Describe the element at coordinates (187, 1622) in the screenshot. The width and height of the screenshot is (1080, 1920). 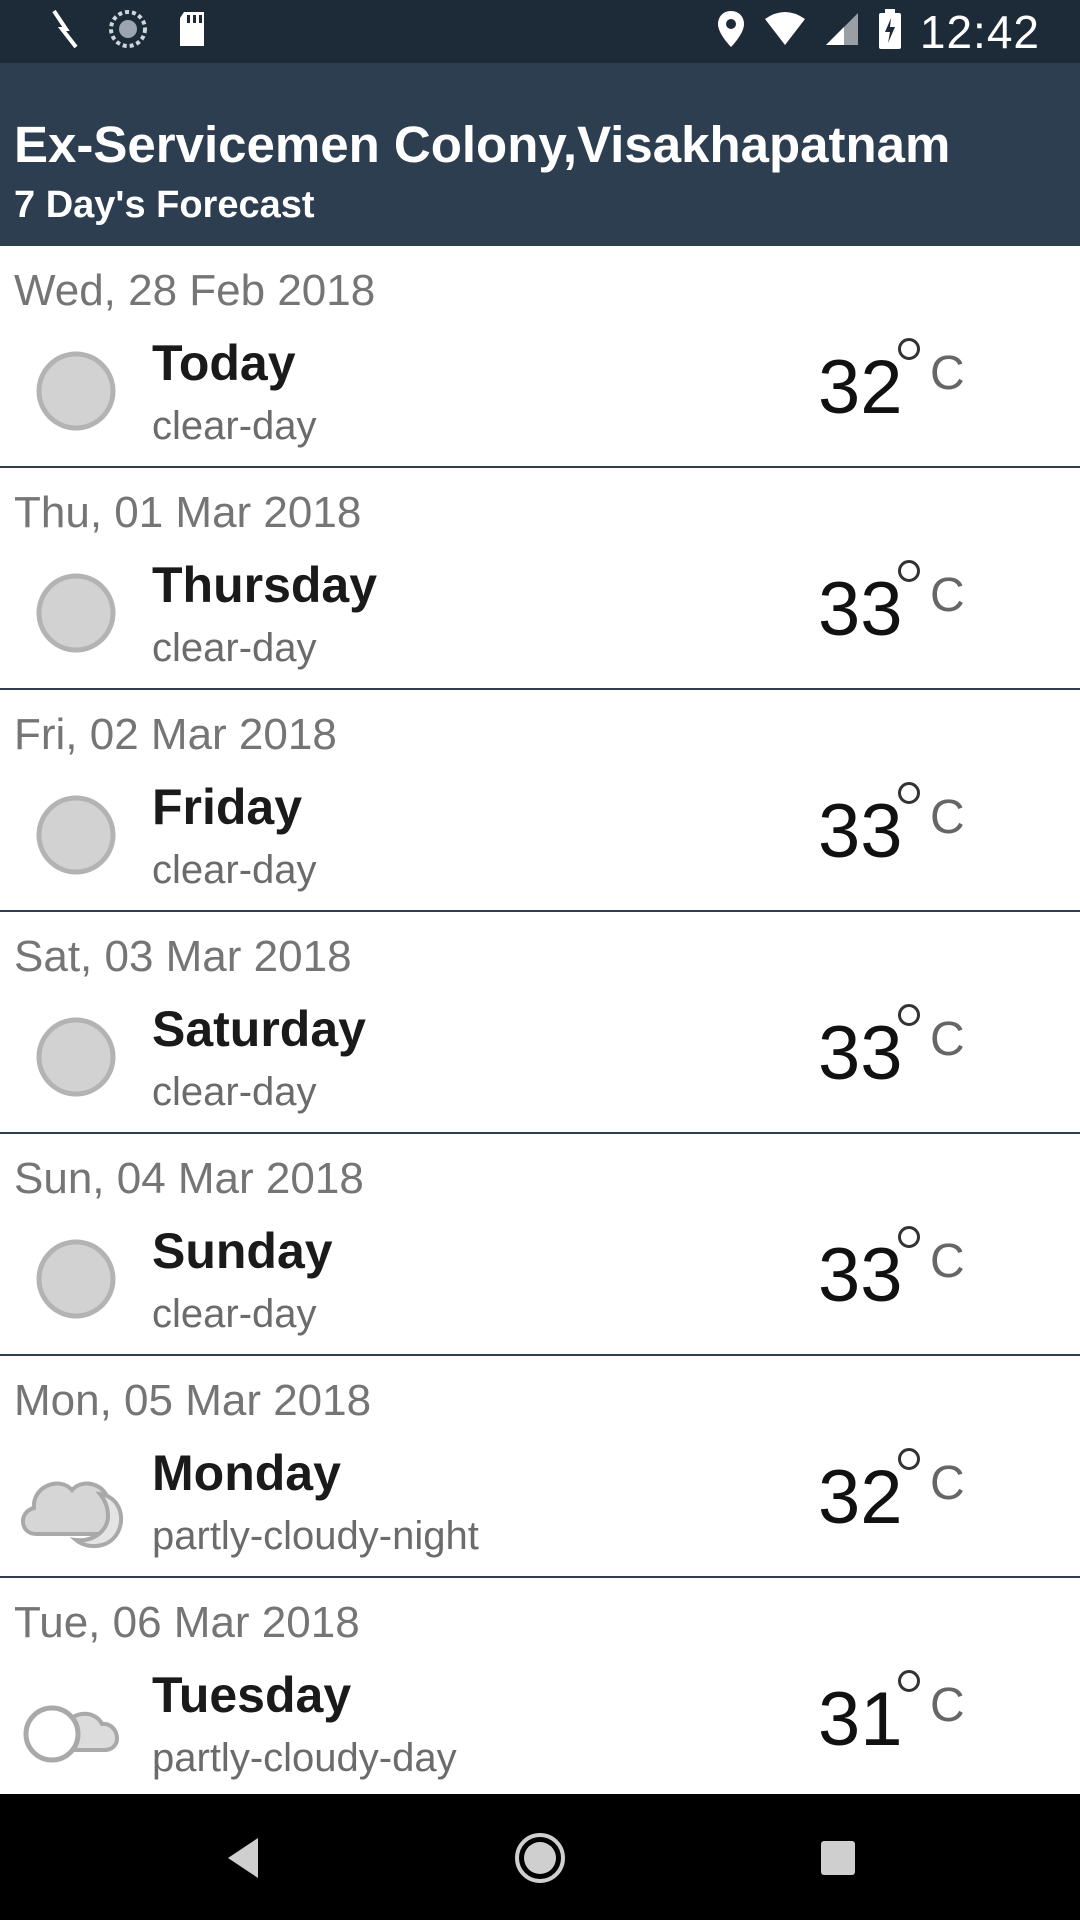
I see `date-label: Tue, 06 Mar 2018` at that location.